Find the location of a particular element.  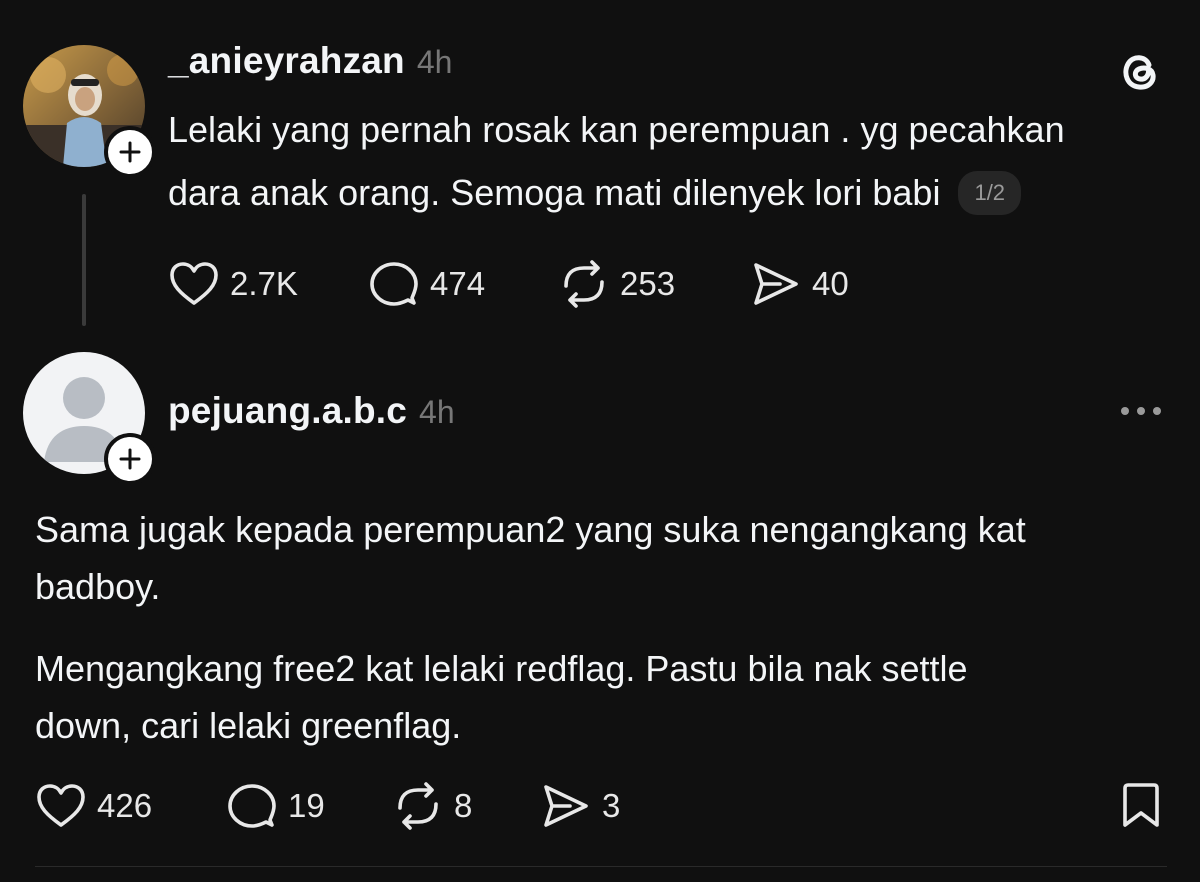

threads-logo-icon is located at coordinates (1140, 72).